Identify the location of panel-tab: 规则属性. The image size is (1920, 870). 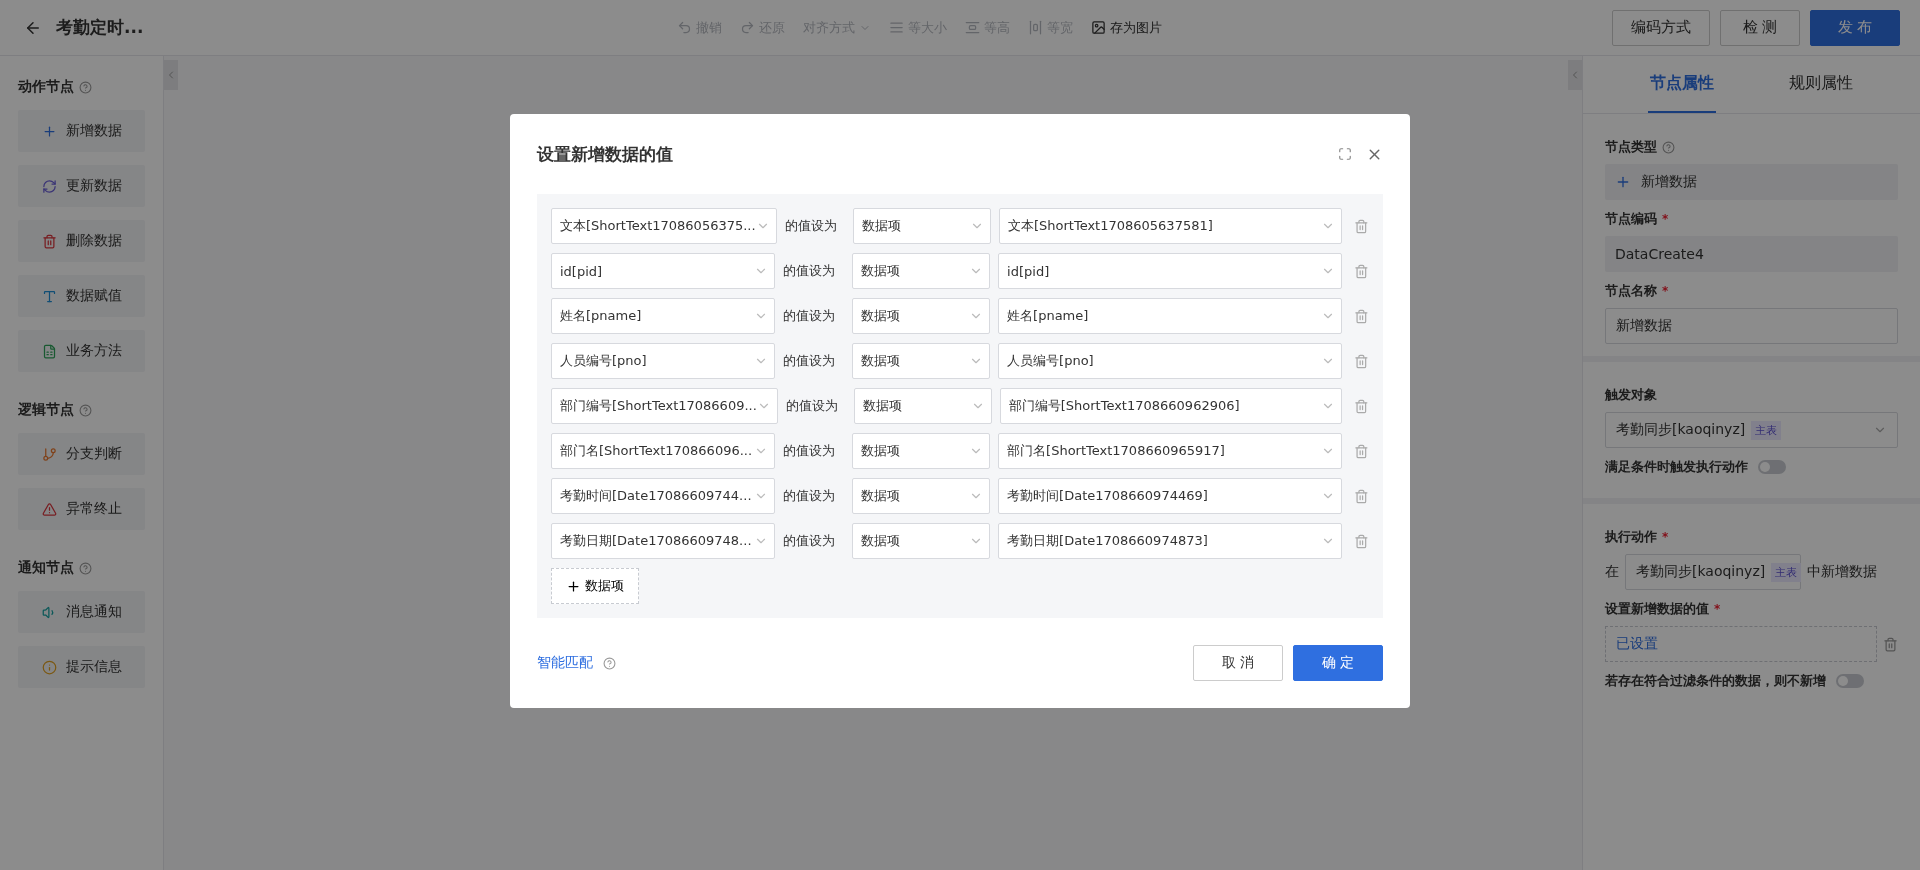
(1820, 84).